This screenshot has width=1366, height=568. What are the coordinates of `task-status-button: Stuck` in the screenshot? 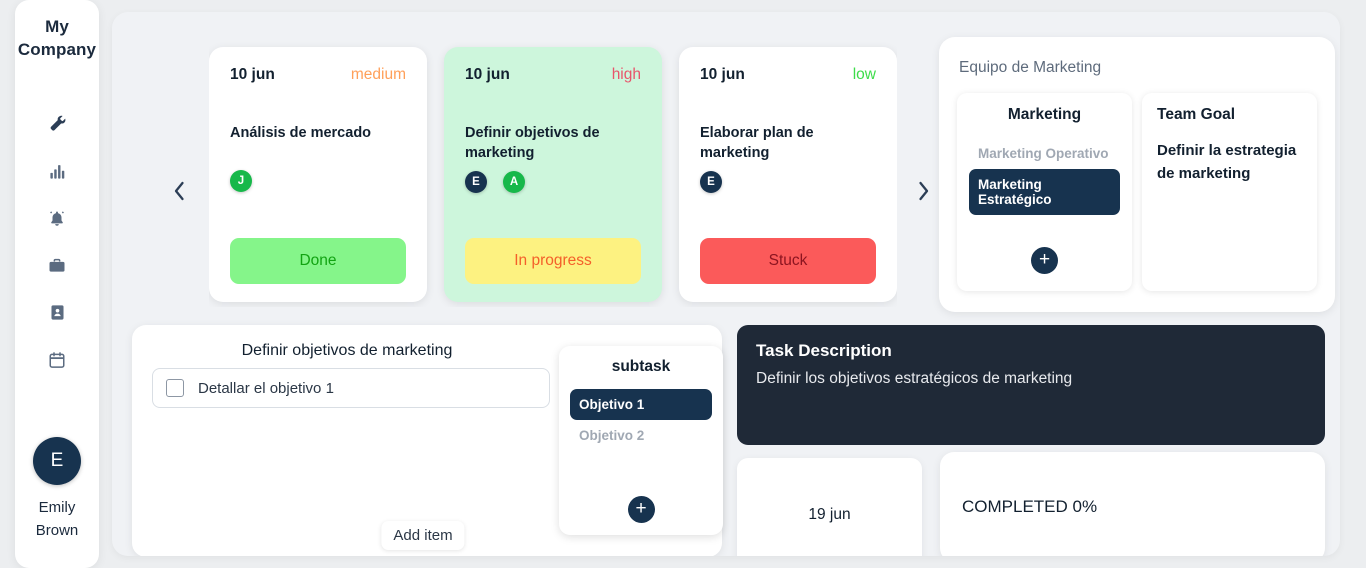 It's located at (788, 261).